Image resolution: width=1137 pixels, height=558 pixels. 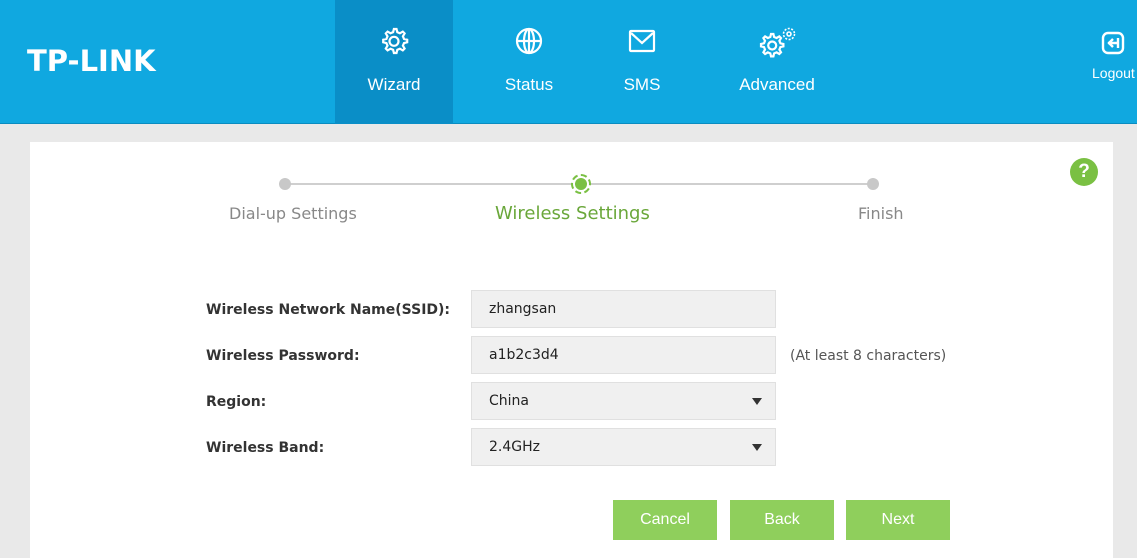 I want to click on nav-wizard: Wizard, so click(x=394, y=62).